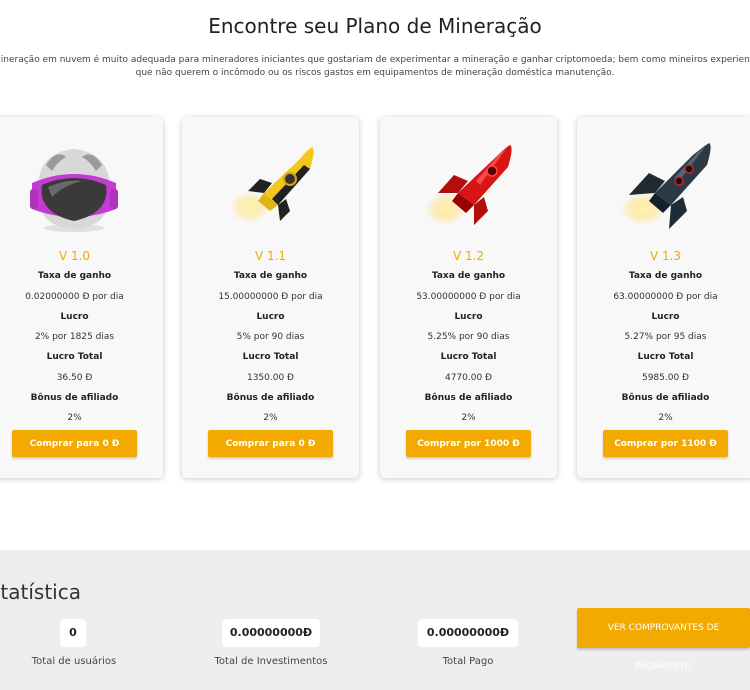 Image resolution: width=750 pixels, height=690 pixels. What do you see at coordinates (270, 443) in the screenshot?
I see `buy-button-v11: Comprar para 0 Đ` at bounding box center [270, 443].